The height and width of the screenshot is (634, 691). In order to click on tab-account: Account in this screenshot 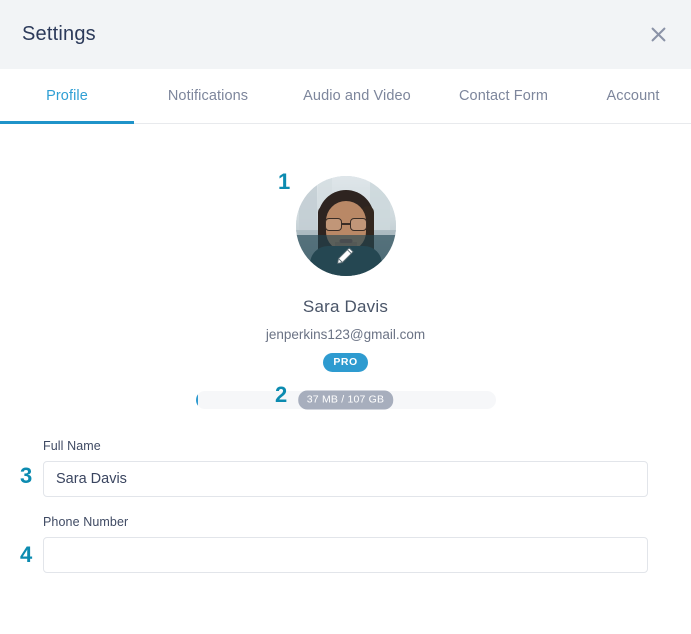, I will do `click(633, 96)`.